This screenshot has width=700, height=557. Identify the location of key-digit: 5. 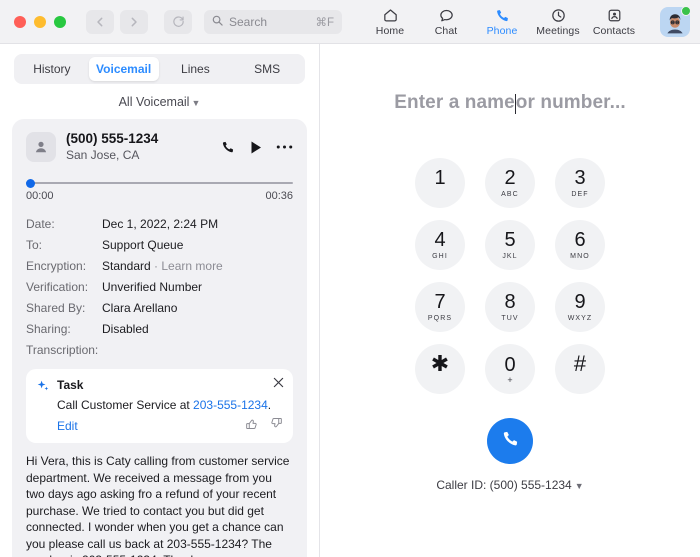
(510, 239).